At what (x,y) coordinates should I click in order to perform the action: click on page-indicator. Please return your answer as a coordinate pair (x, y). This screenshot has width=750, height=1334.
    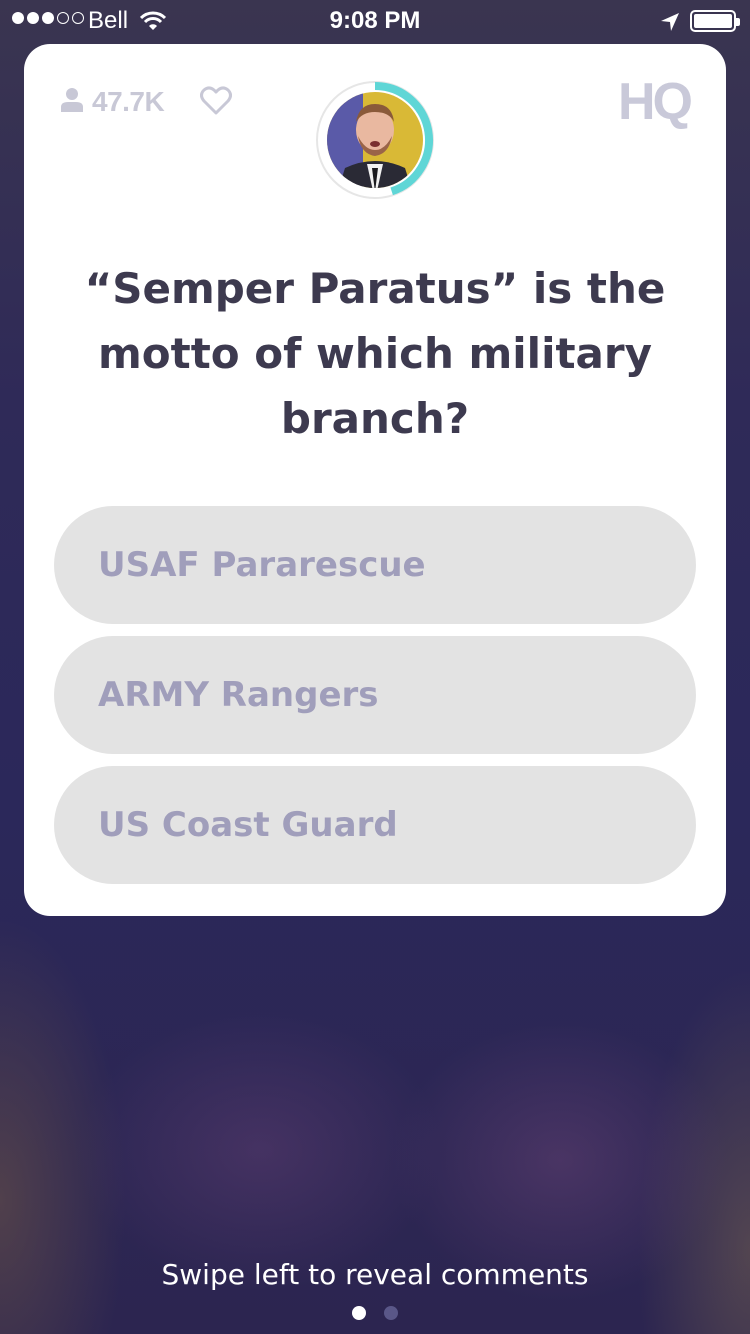
    Looking at the image, I should click on (375, 1313).